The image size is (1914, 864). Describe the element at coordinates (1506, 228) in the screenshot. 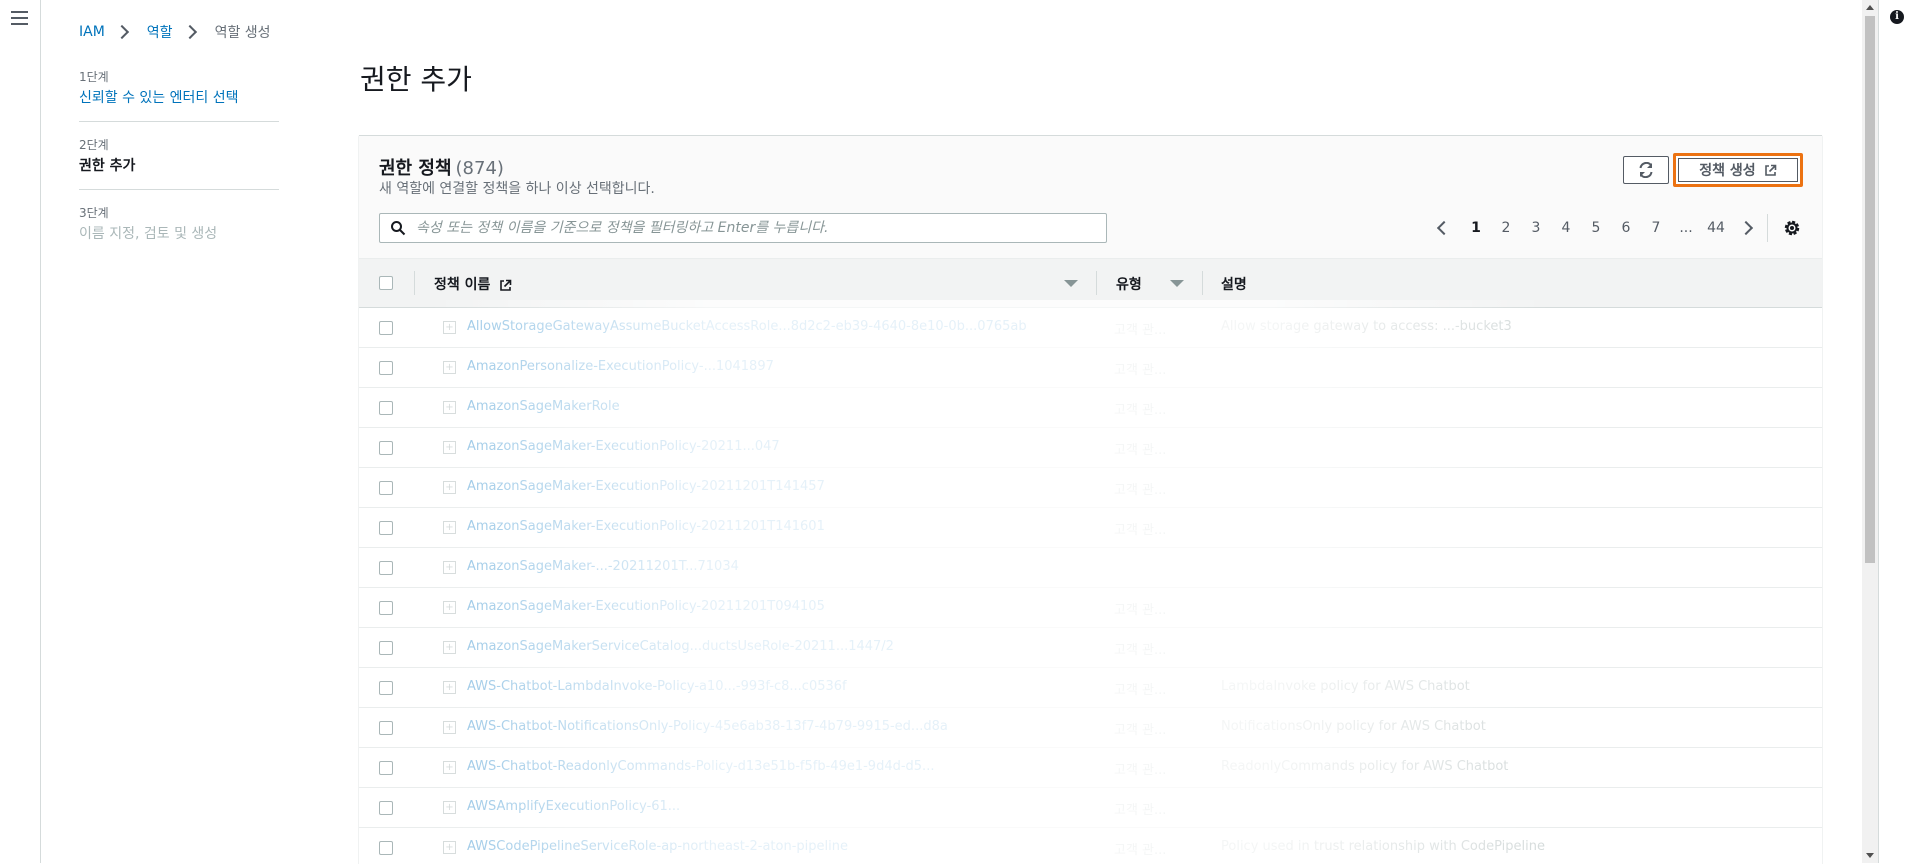

I see `page-2: 2` at that location.